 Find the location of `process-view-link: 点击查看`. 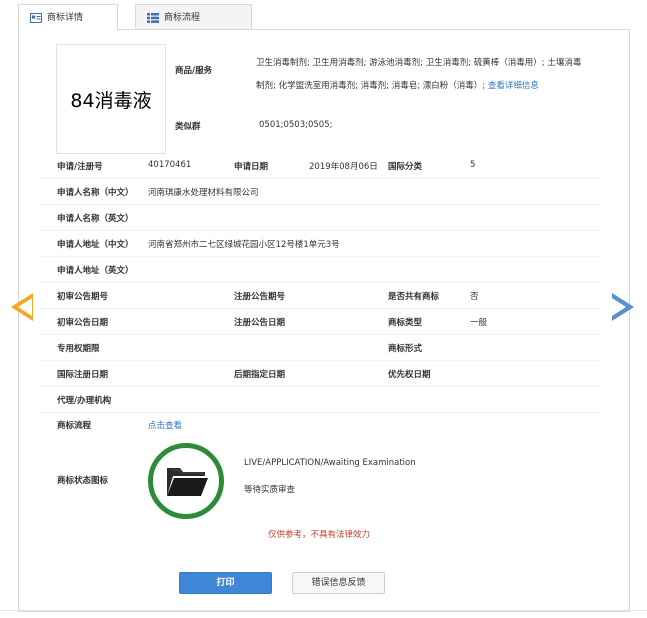

process-view-link: 点击查看 is located at coordinates (165, 425).